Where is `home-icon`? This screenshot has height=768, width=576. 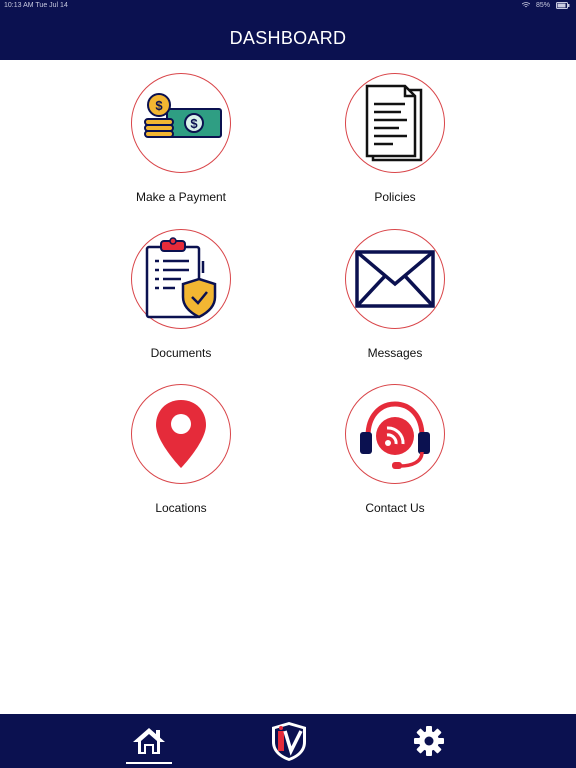 home-icon is located at coordinates (149, 741).